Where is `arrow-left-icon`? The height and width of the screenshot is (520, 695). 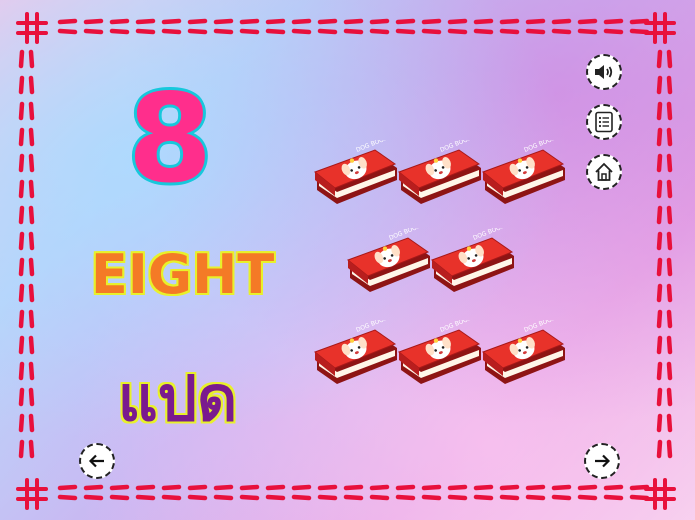 arrow-left-icon is located at coordinates (96, 461).